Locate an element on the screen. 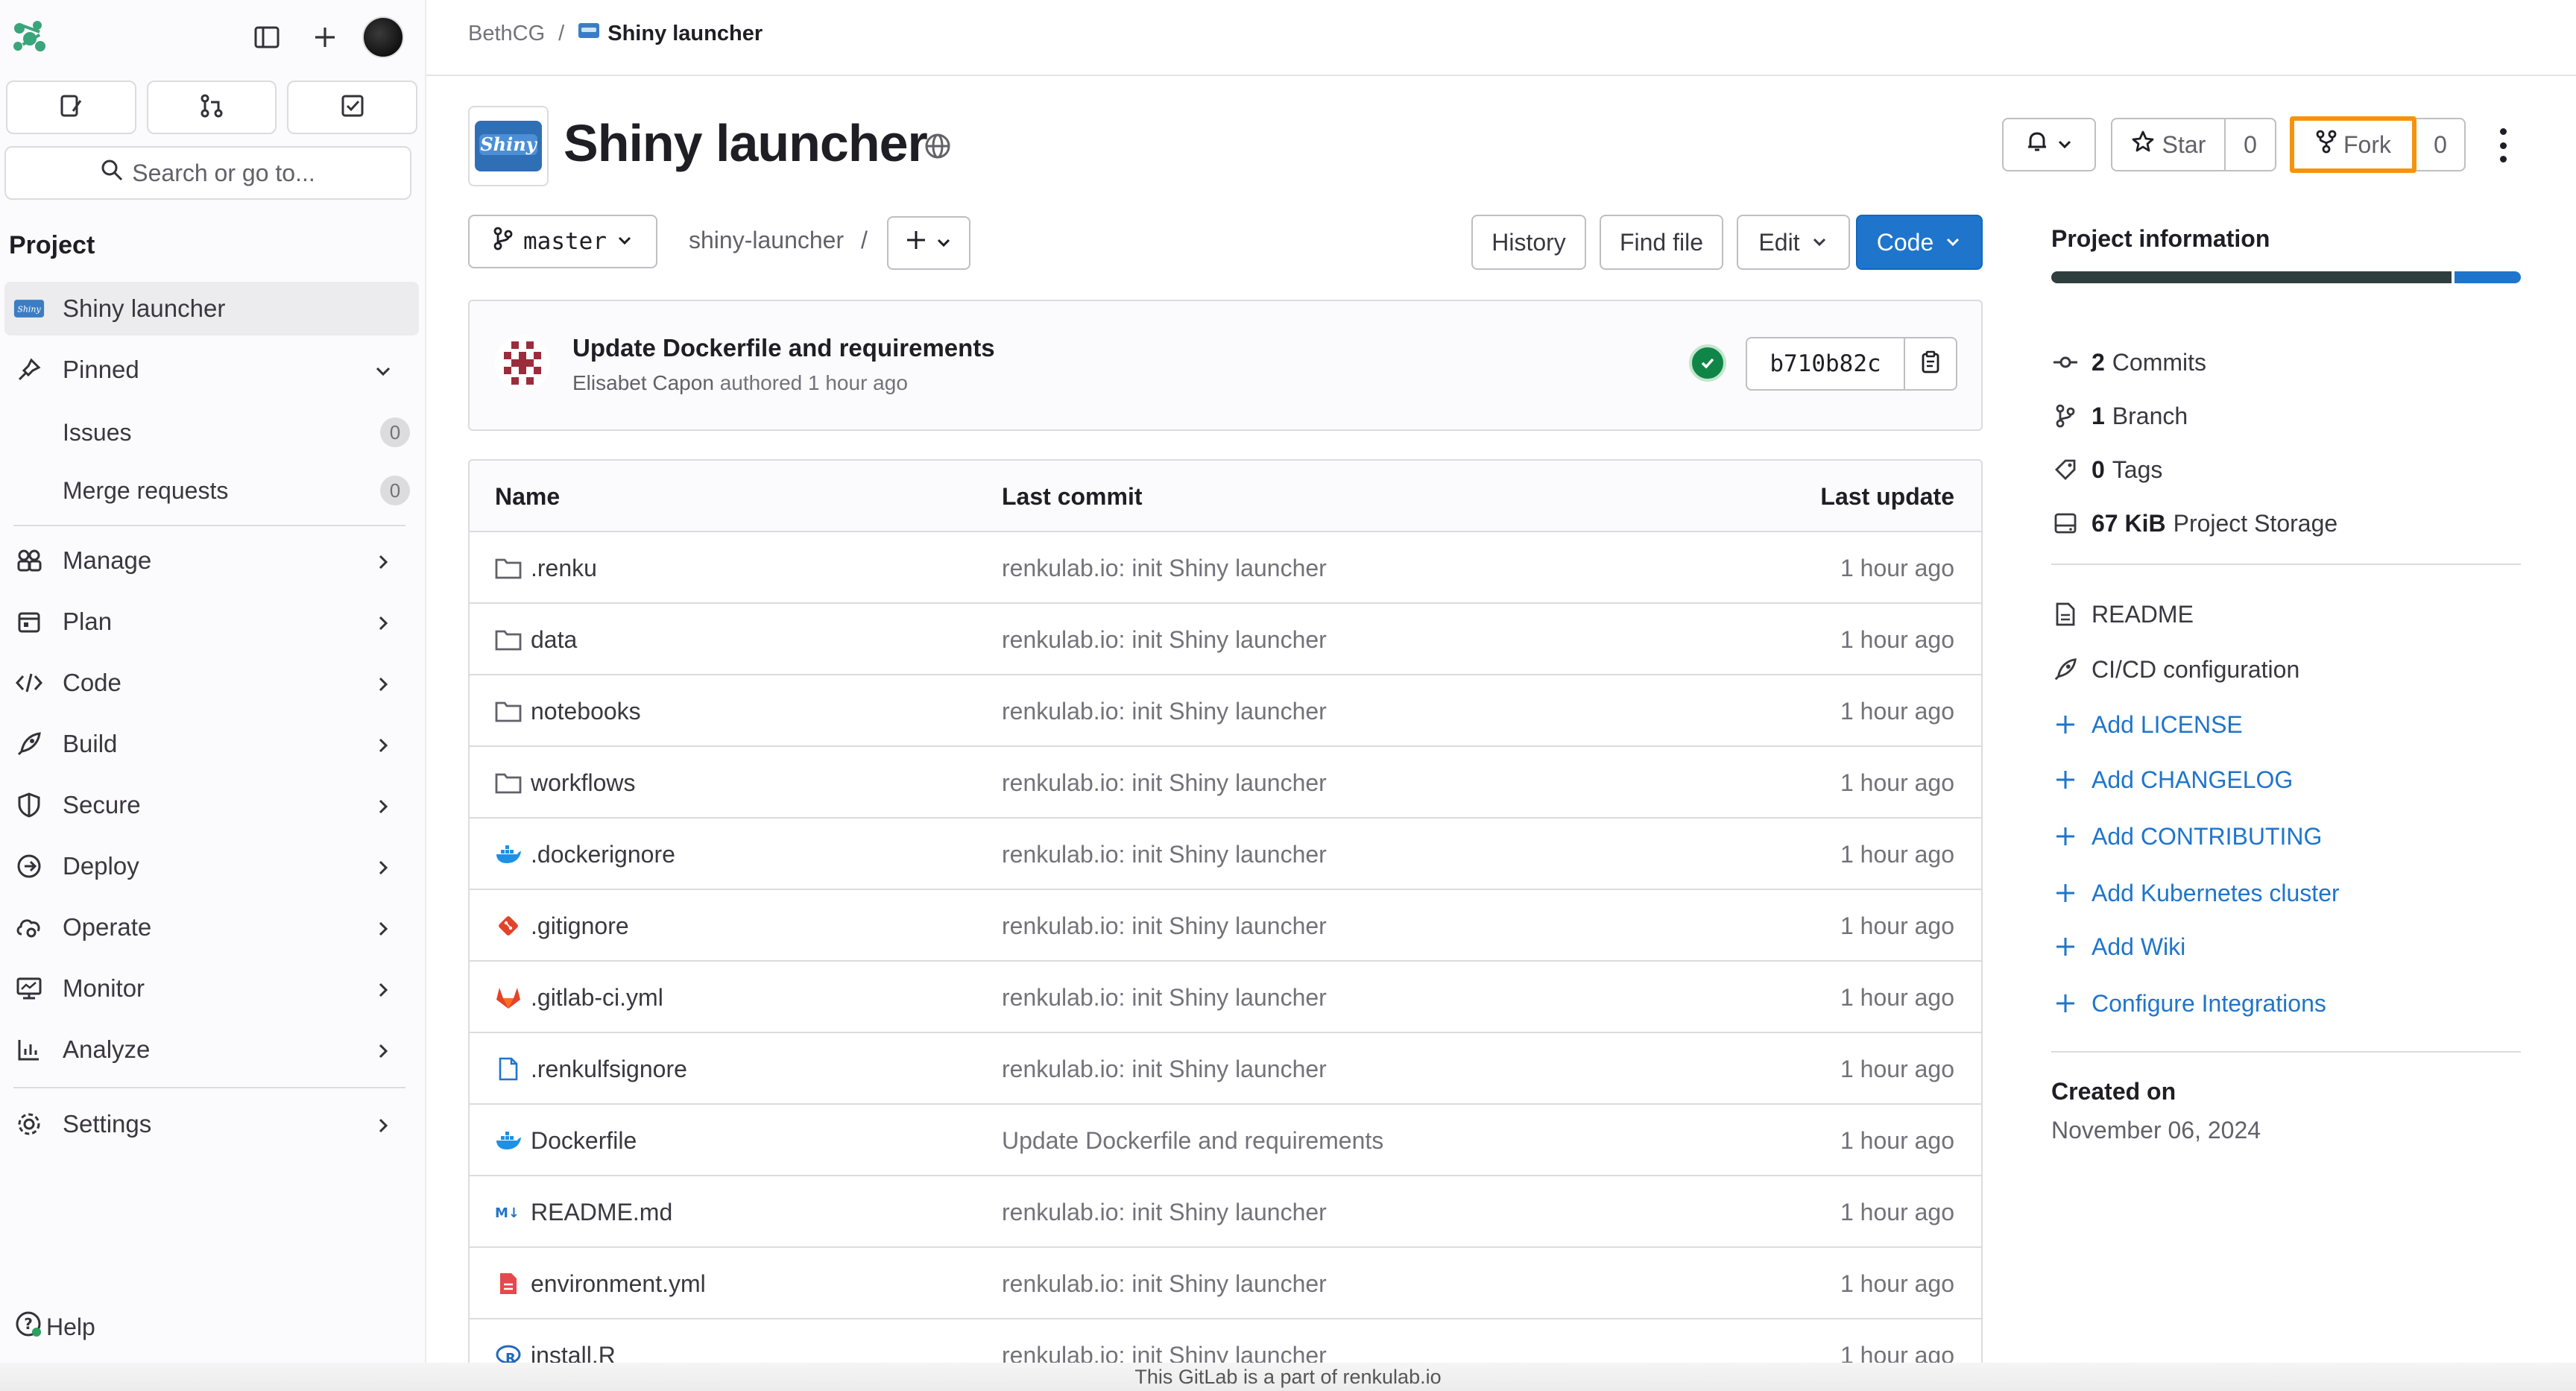  add-to-tree-button is located at coordinates (928, 243).